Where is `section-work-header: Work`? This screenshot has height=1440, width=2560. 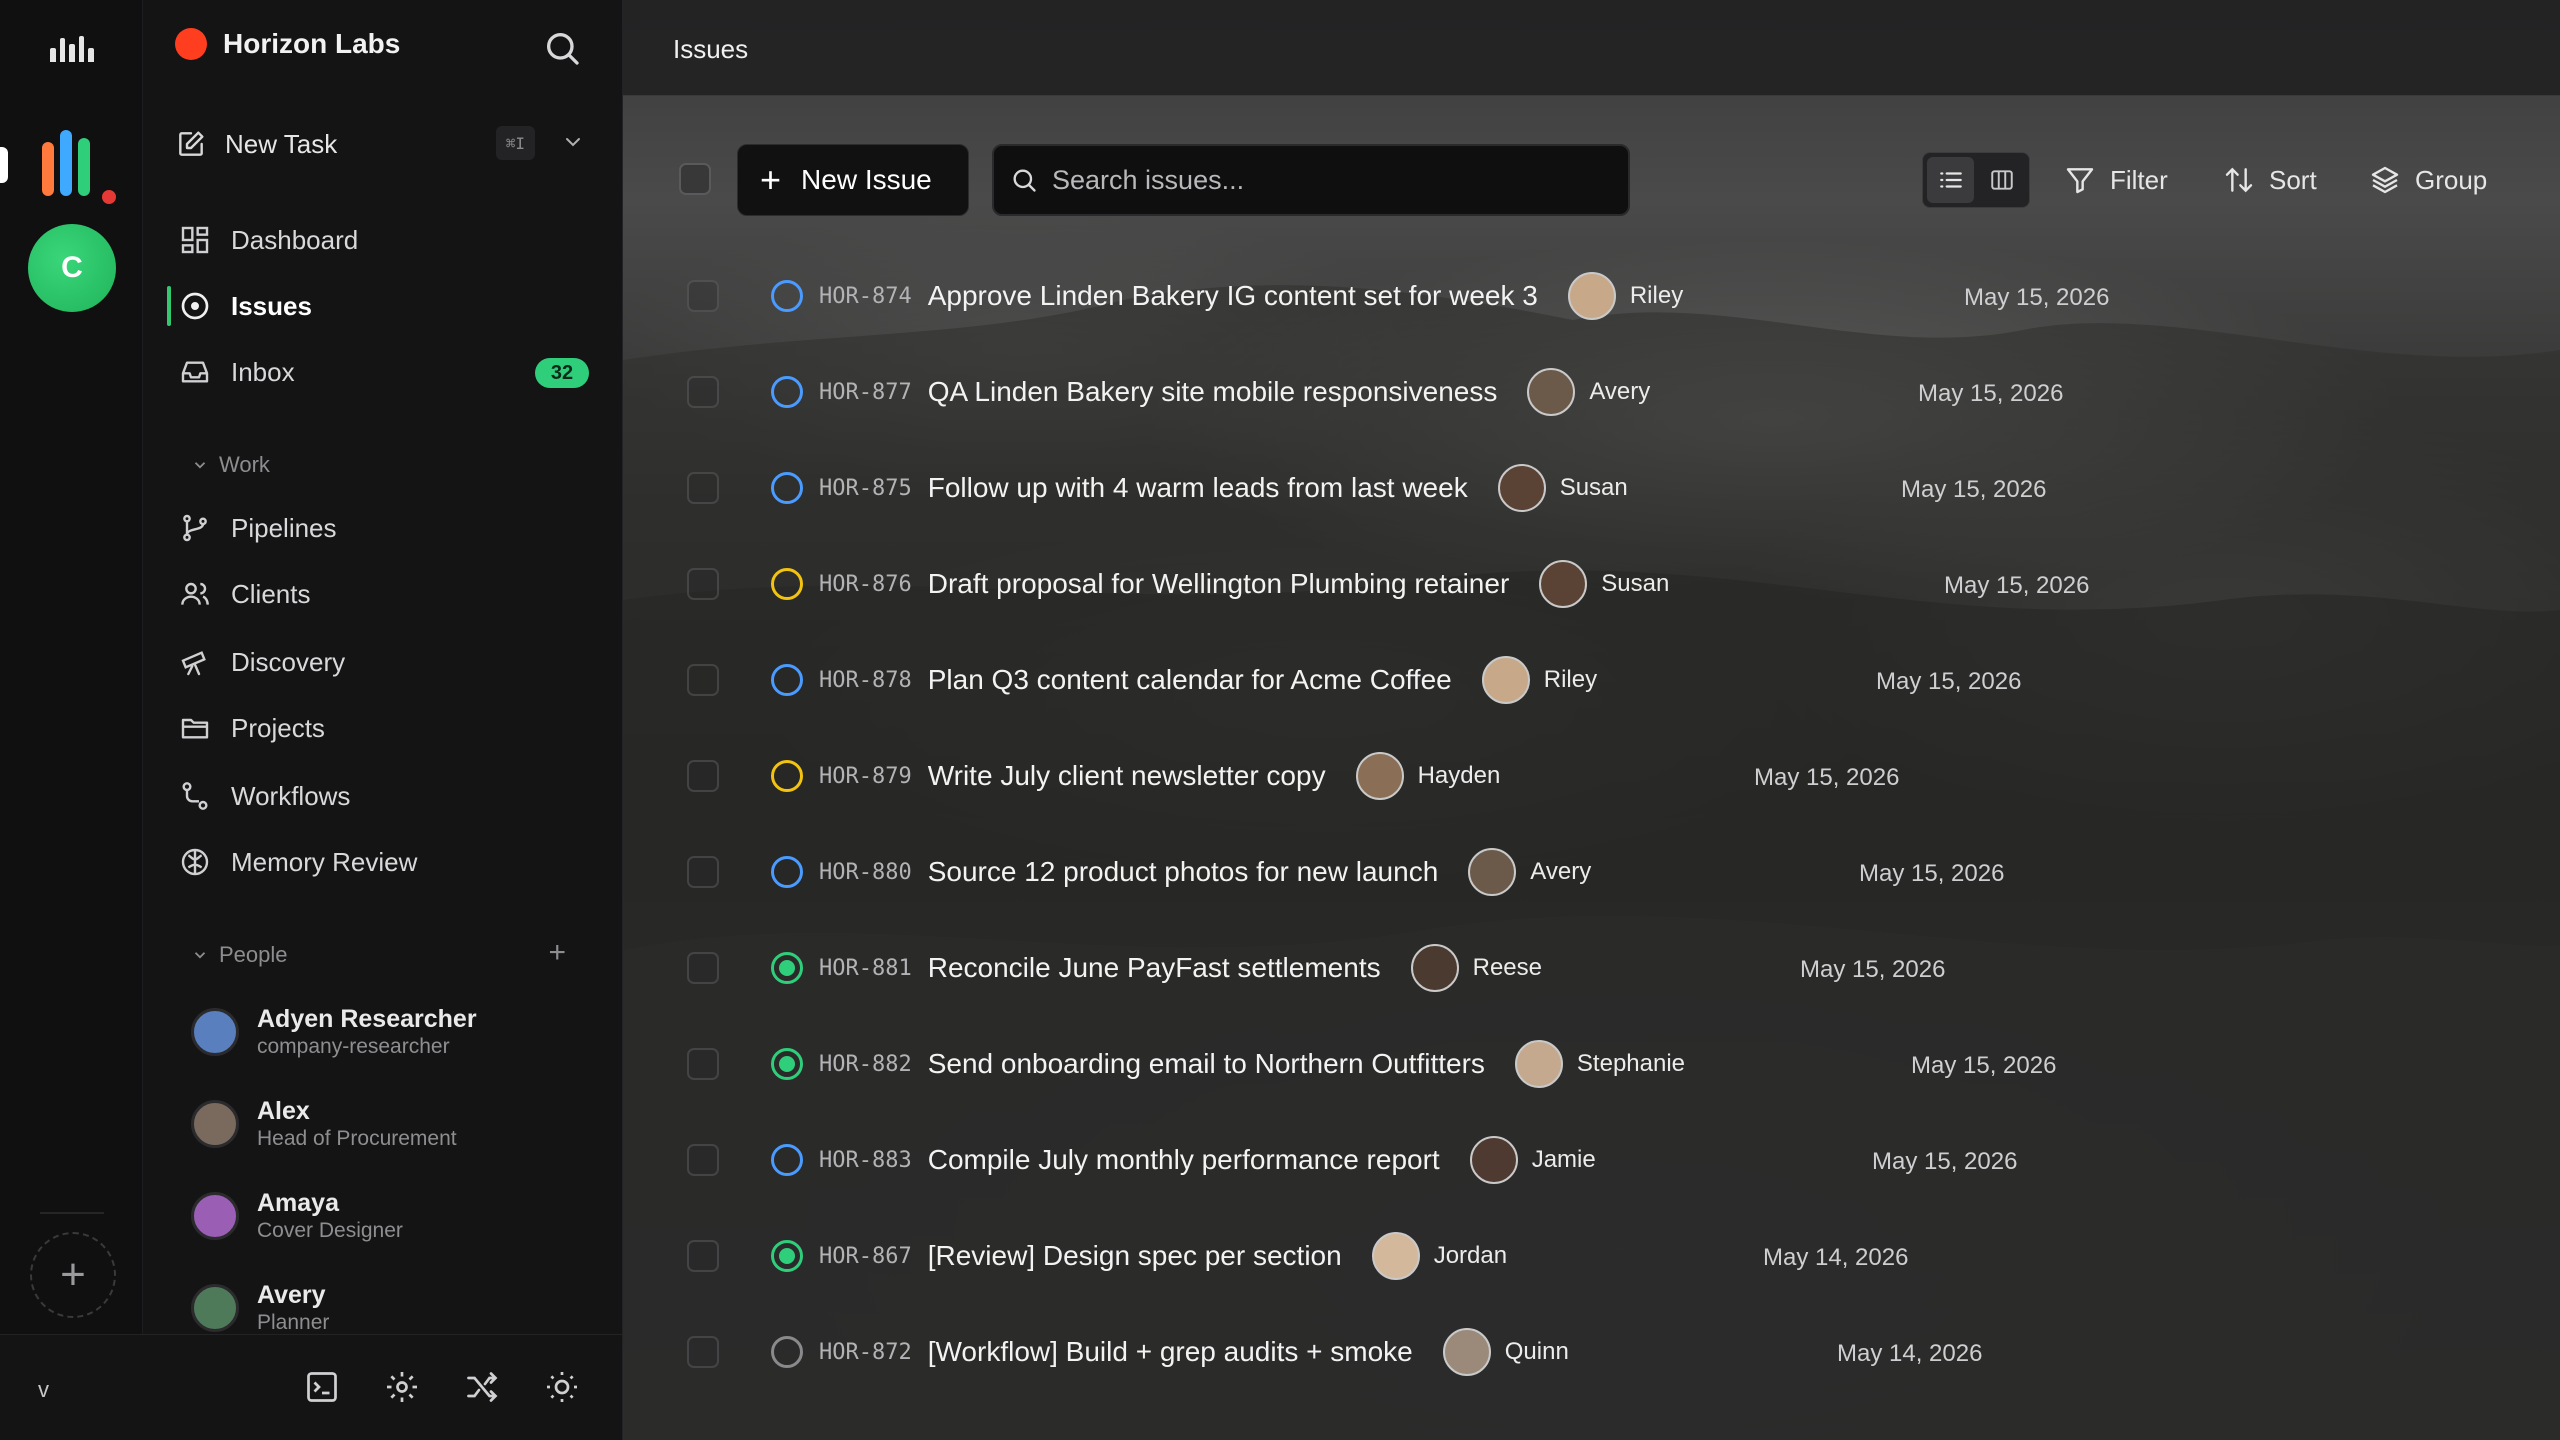
section-work-header: Work is located at coordinates (230, 465).